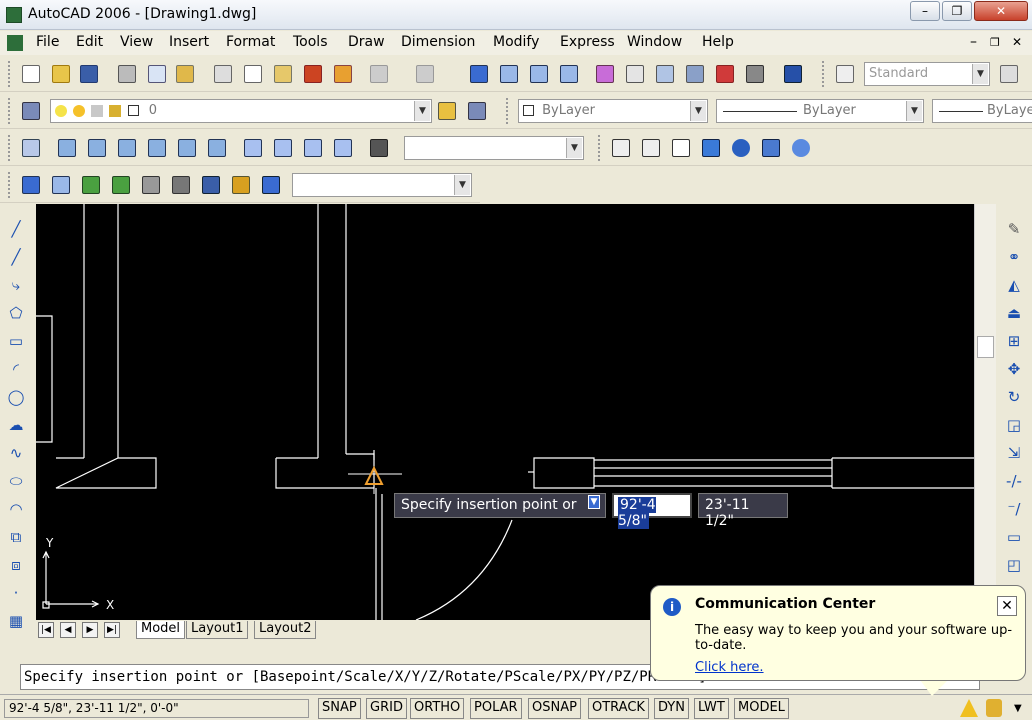 This screenshot has height=720, width=1032. What do you see at coordinates (718, 42) in the screenshot?
I see `menu-help: Help` at bounding box center [718, 42].